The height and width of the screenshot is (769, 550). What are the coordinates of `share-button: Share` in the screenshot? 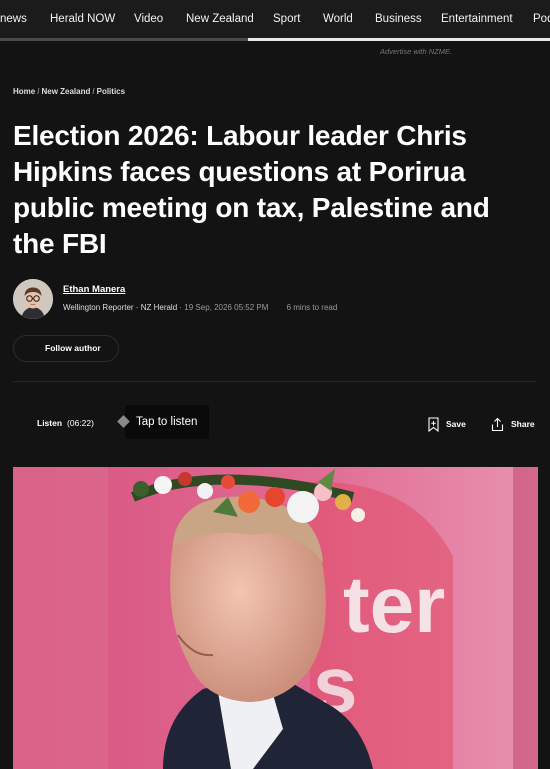 It's located at (513, 424).